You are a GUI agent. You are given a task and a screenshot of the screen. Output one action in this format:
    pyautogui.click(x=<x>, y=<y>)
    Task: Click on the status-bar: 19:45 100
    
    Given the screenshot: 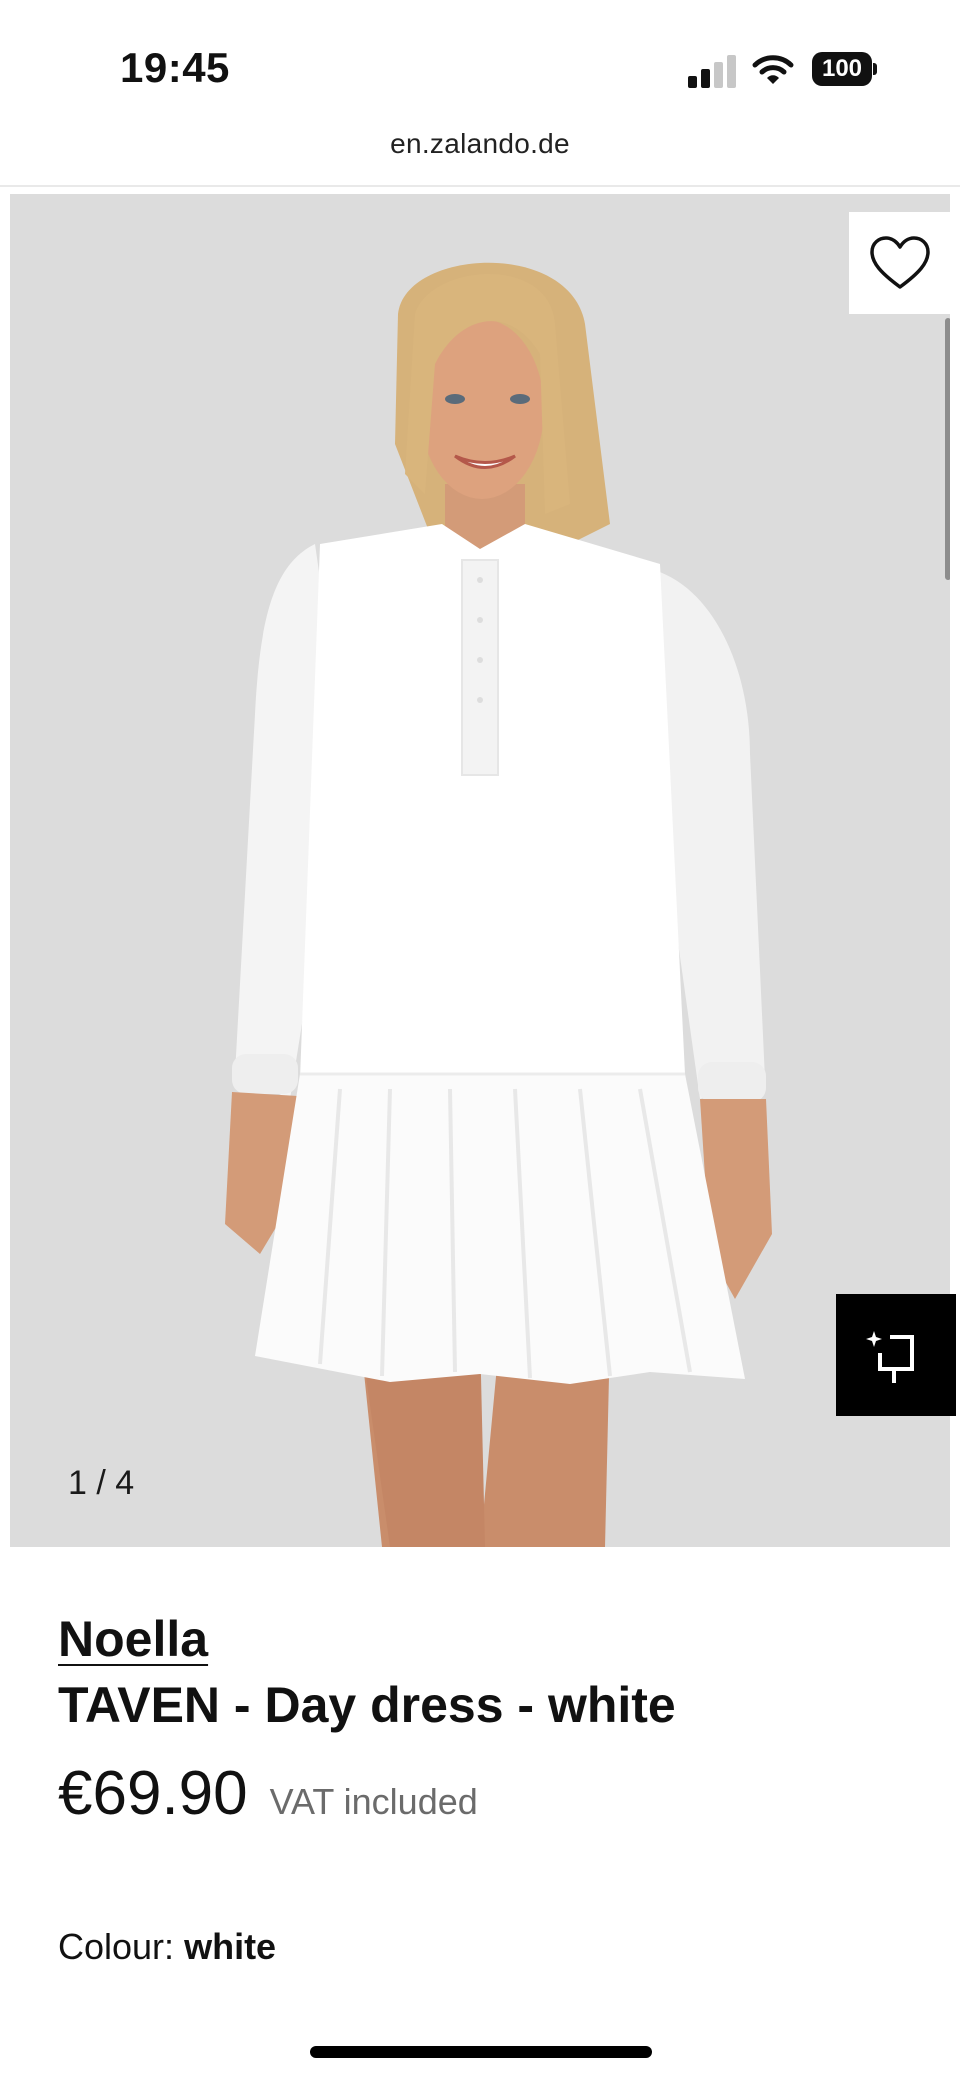 What is the action you would take?
    pyautogui.click(x=480, y=60)
    